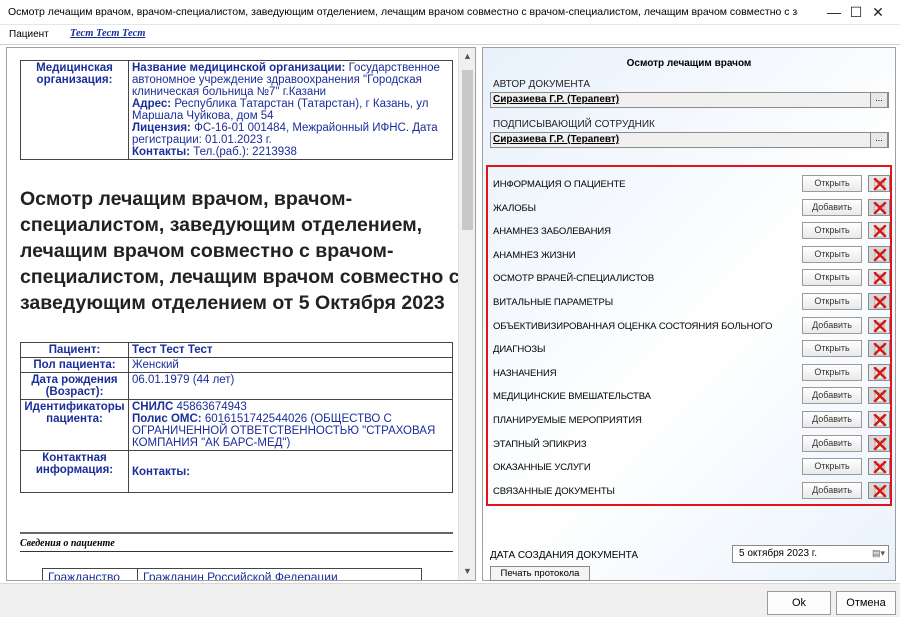 The height and width of the screenshot is (617, 900). Describe the element at coordinates (878, 12) in the screenshot. I see `close-button: ✕` at that location.